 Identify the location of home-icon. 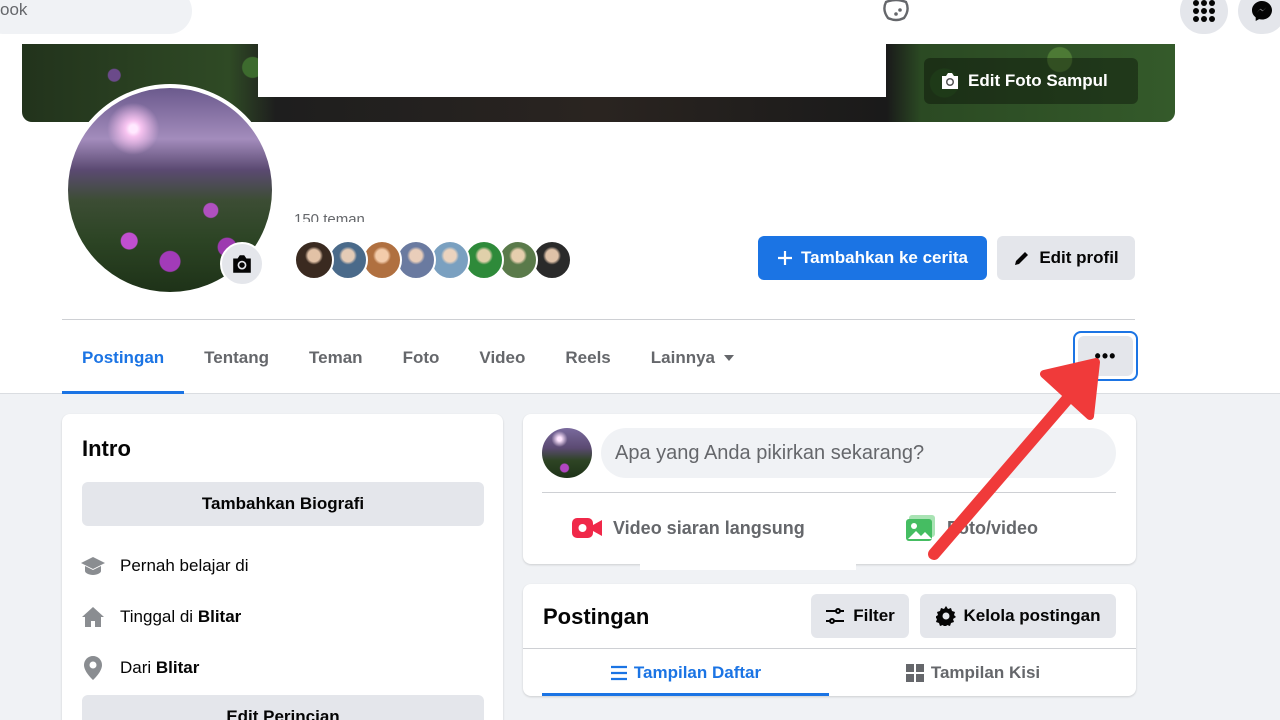
(93, 617).